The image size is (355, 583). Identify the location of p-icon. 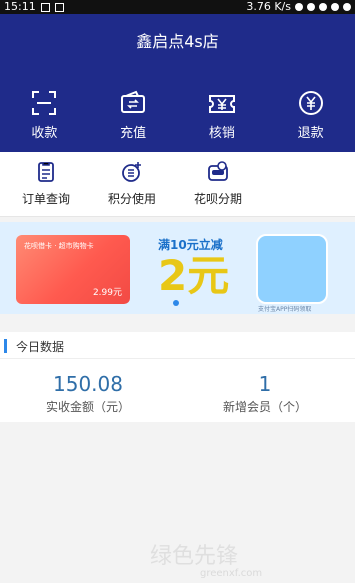
(59, 7).